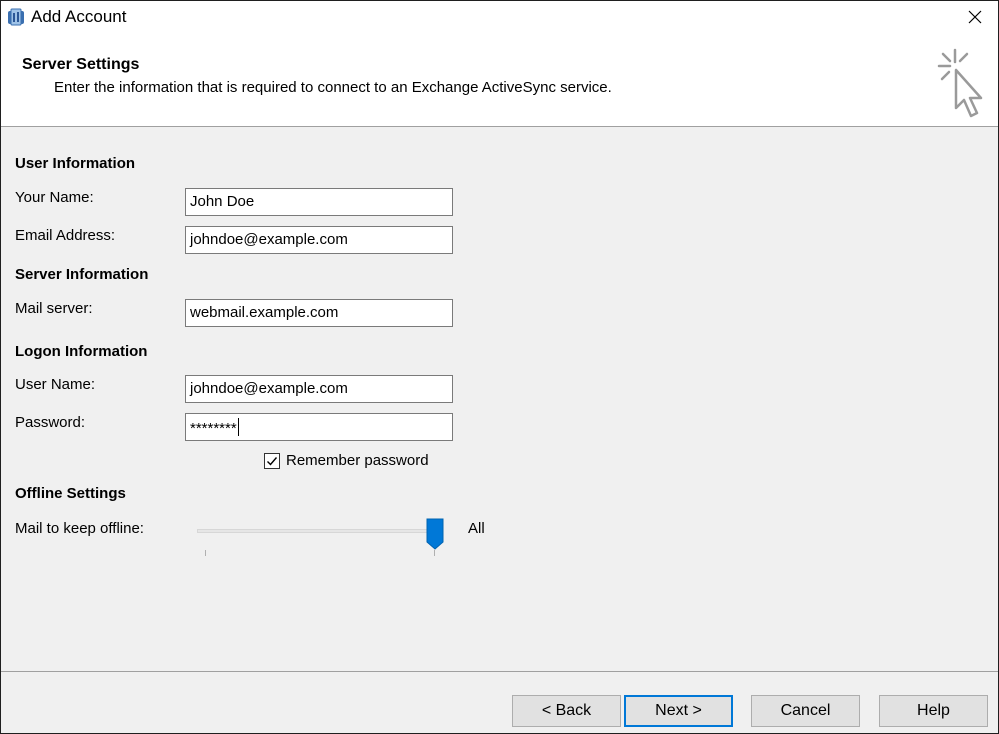 Image resolution: width=999 pixels, height=734 pixels. What do you see at coordinates (79, 528) in the screenshot?
I see `mail-offline-label: Mail to keep offline:` at bounding box center [79, 528].